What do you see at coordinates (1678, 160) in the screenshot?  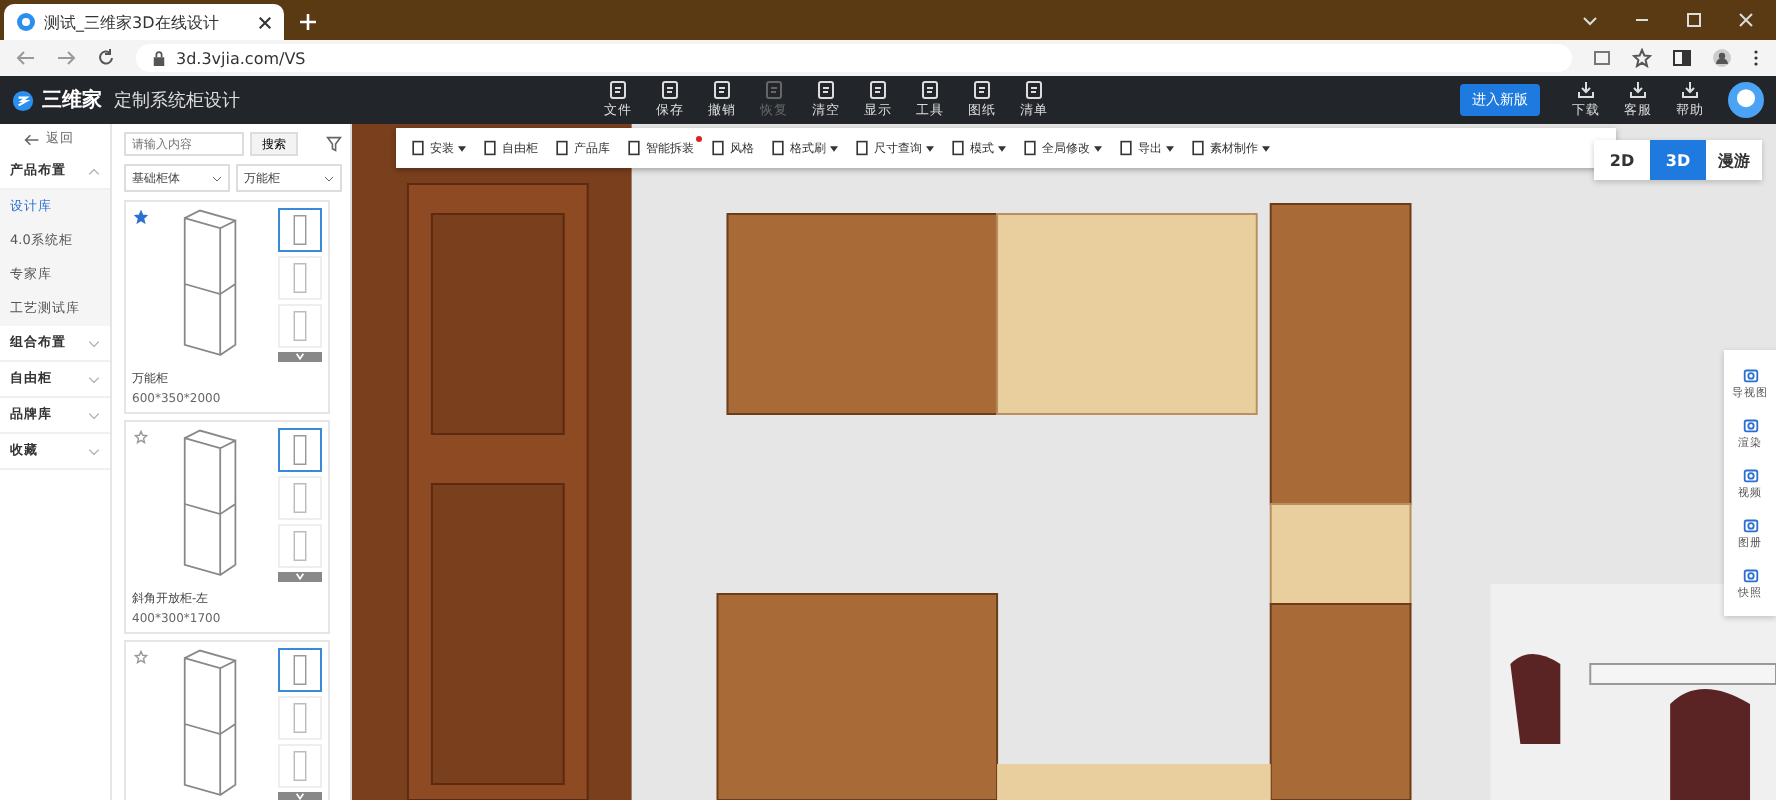 I see `view-mode-tab: 3D` at bounding box center [1678, 160].